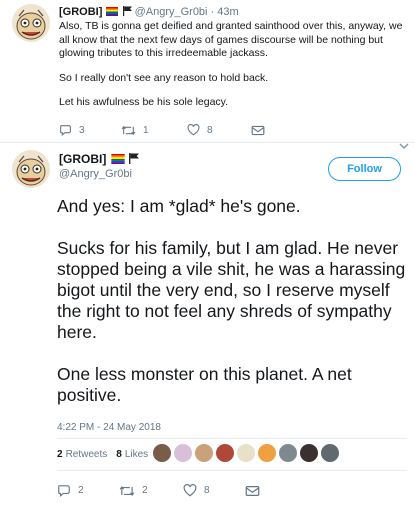  I want to click on liker-avatars, so click(246, 453).